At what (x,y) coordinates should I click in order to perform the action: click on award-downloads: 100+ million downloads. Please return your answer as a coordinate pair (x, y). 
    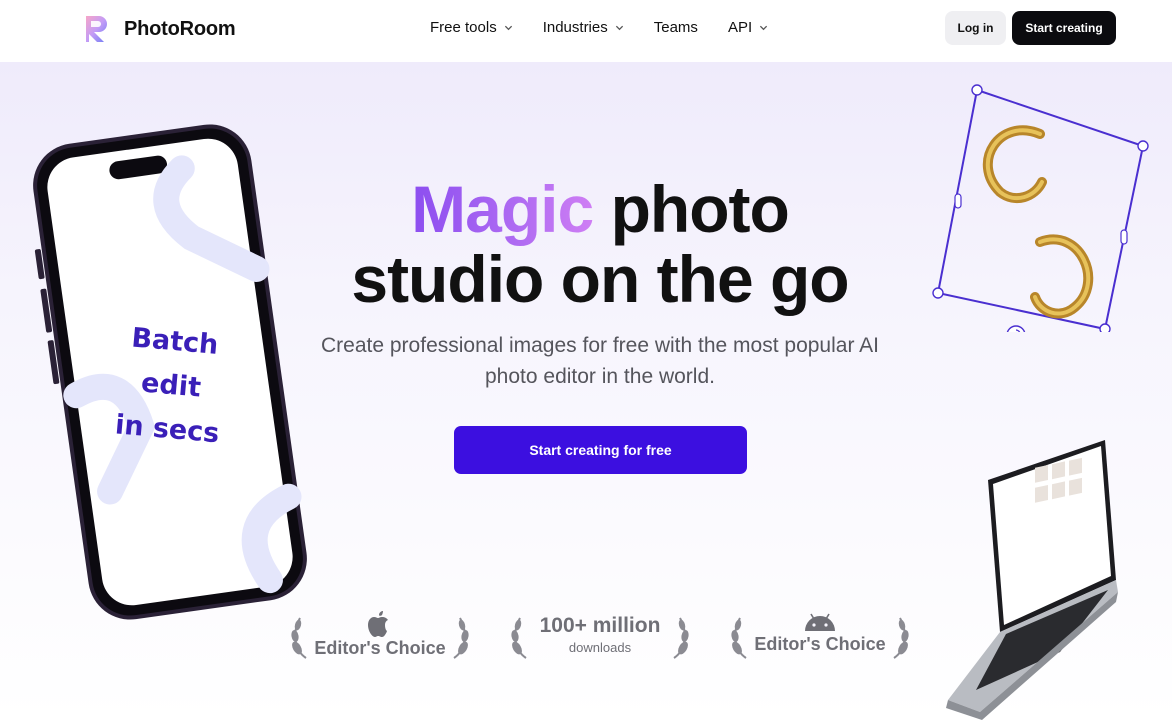
    Looking at the image, I should click on (600, 636).